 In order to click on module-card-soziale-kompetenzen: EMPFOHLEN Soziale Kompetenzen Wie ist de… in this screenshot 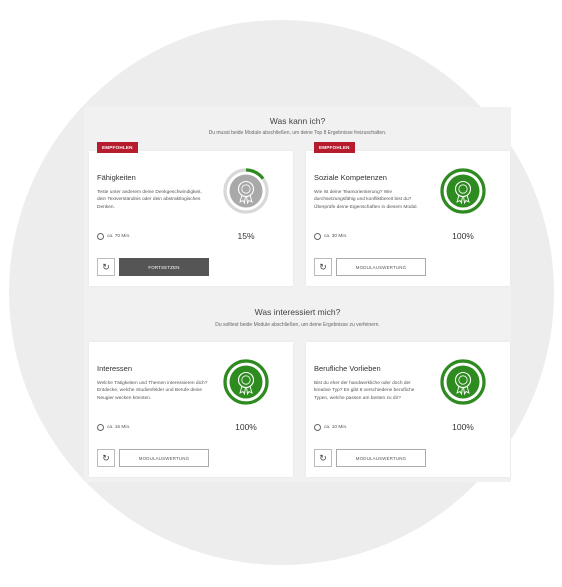, I will do `click(408, 214)`.